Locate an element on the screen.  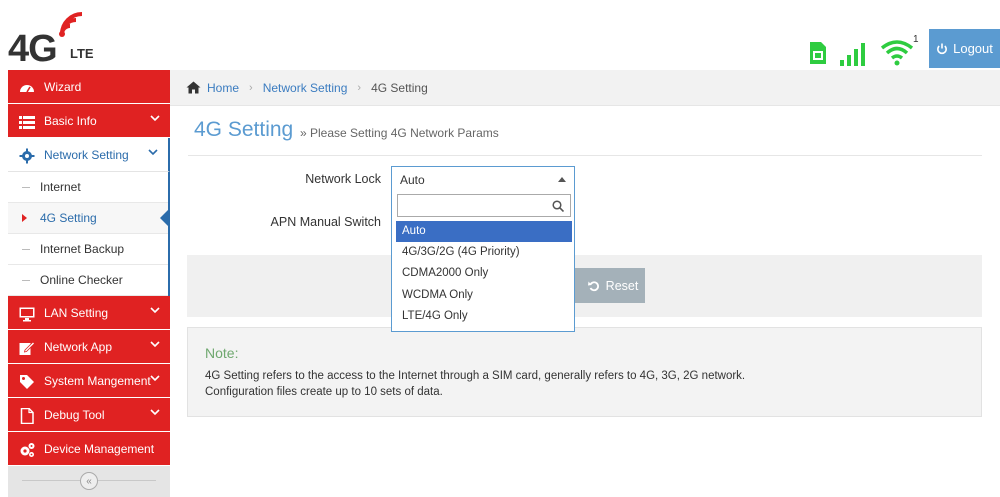
sidebar-item-lan-setting: LAN Setting is located at coordinates (89, 313).